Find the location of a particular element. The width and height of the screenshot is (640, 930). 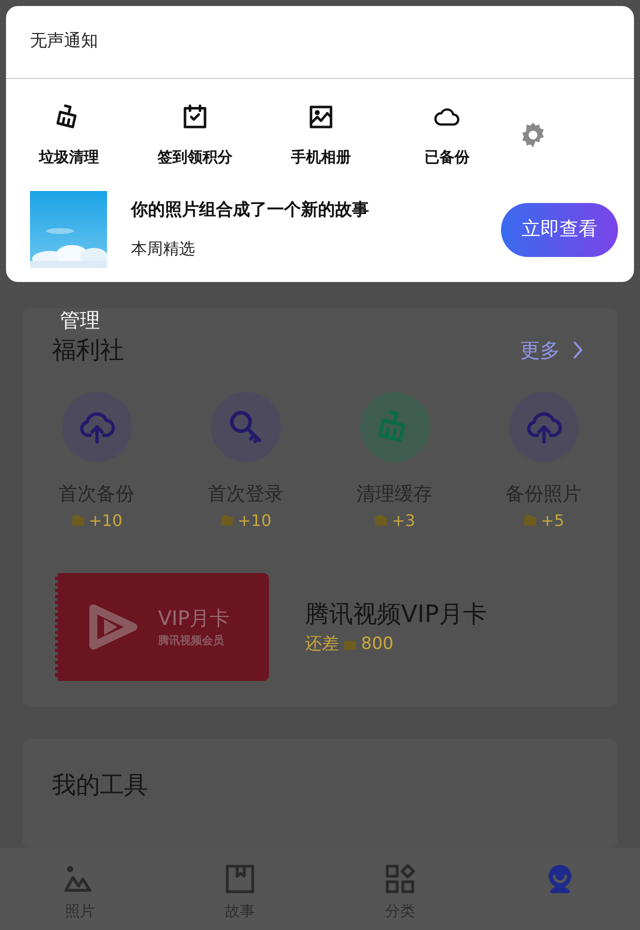

reward-points: +5 is located at coordinates (552, 521).